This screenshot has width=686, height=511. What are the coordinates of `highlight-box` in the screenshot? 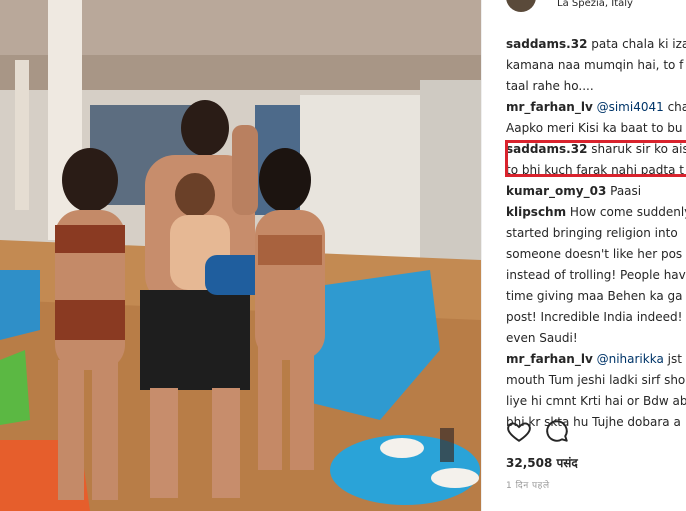 It's located at (595, 158).